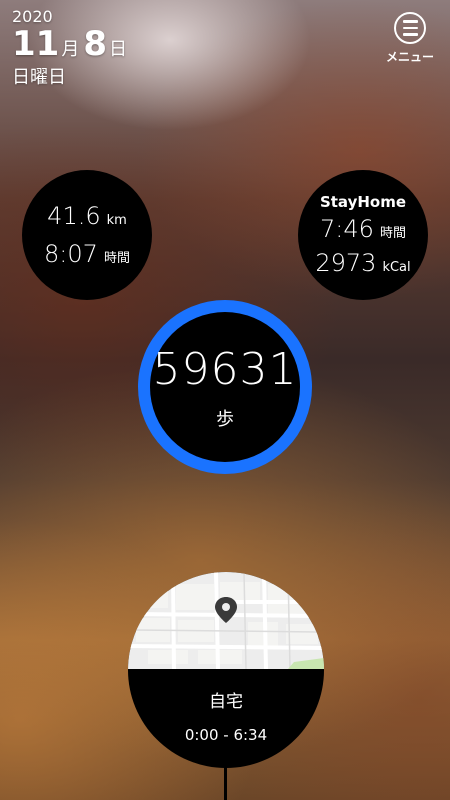 This screenshot has height=800, width=450. Describe the element at coordinates (226, 620) in the screenshot. I see `map-thumbnail` at that location.